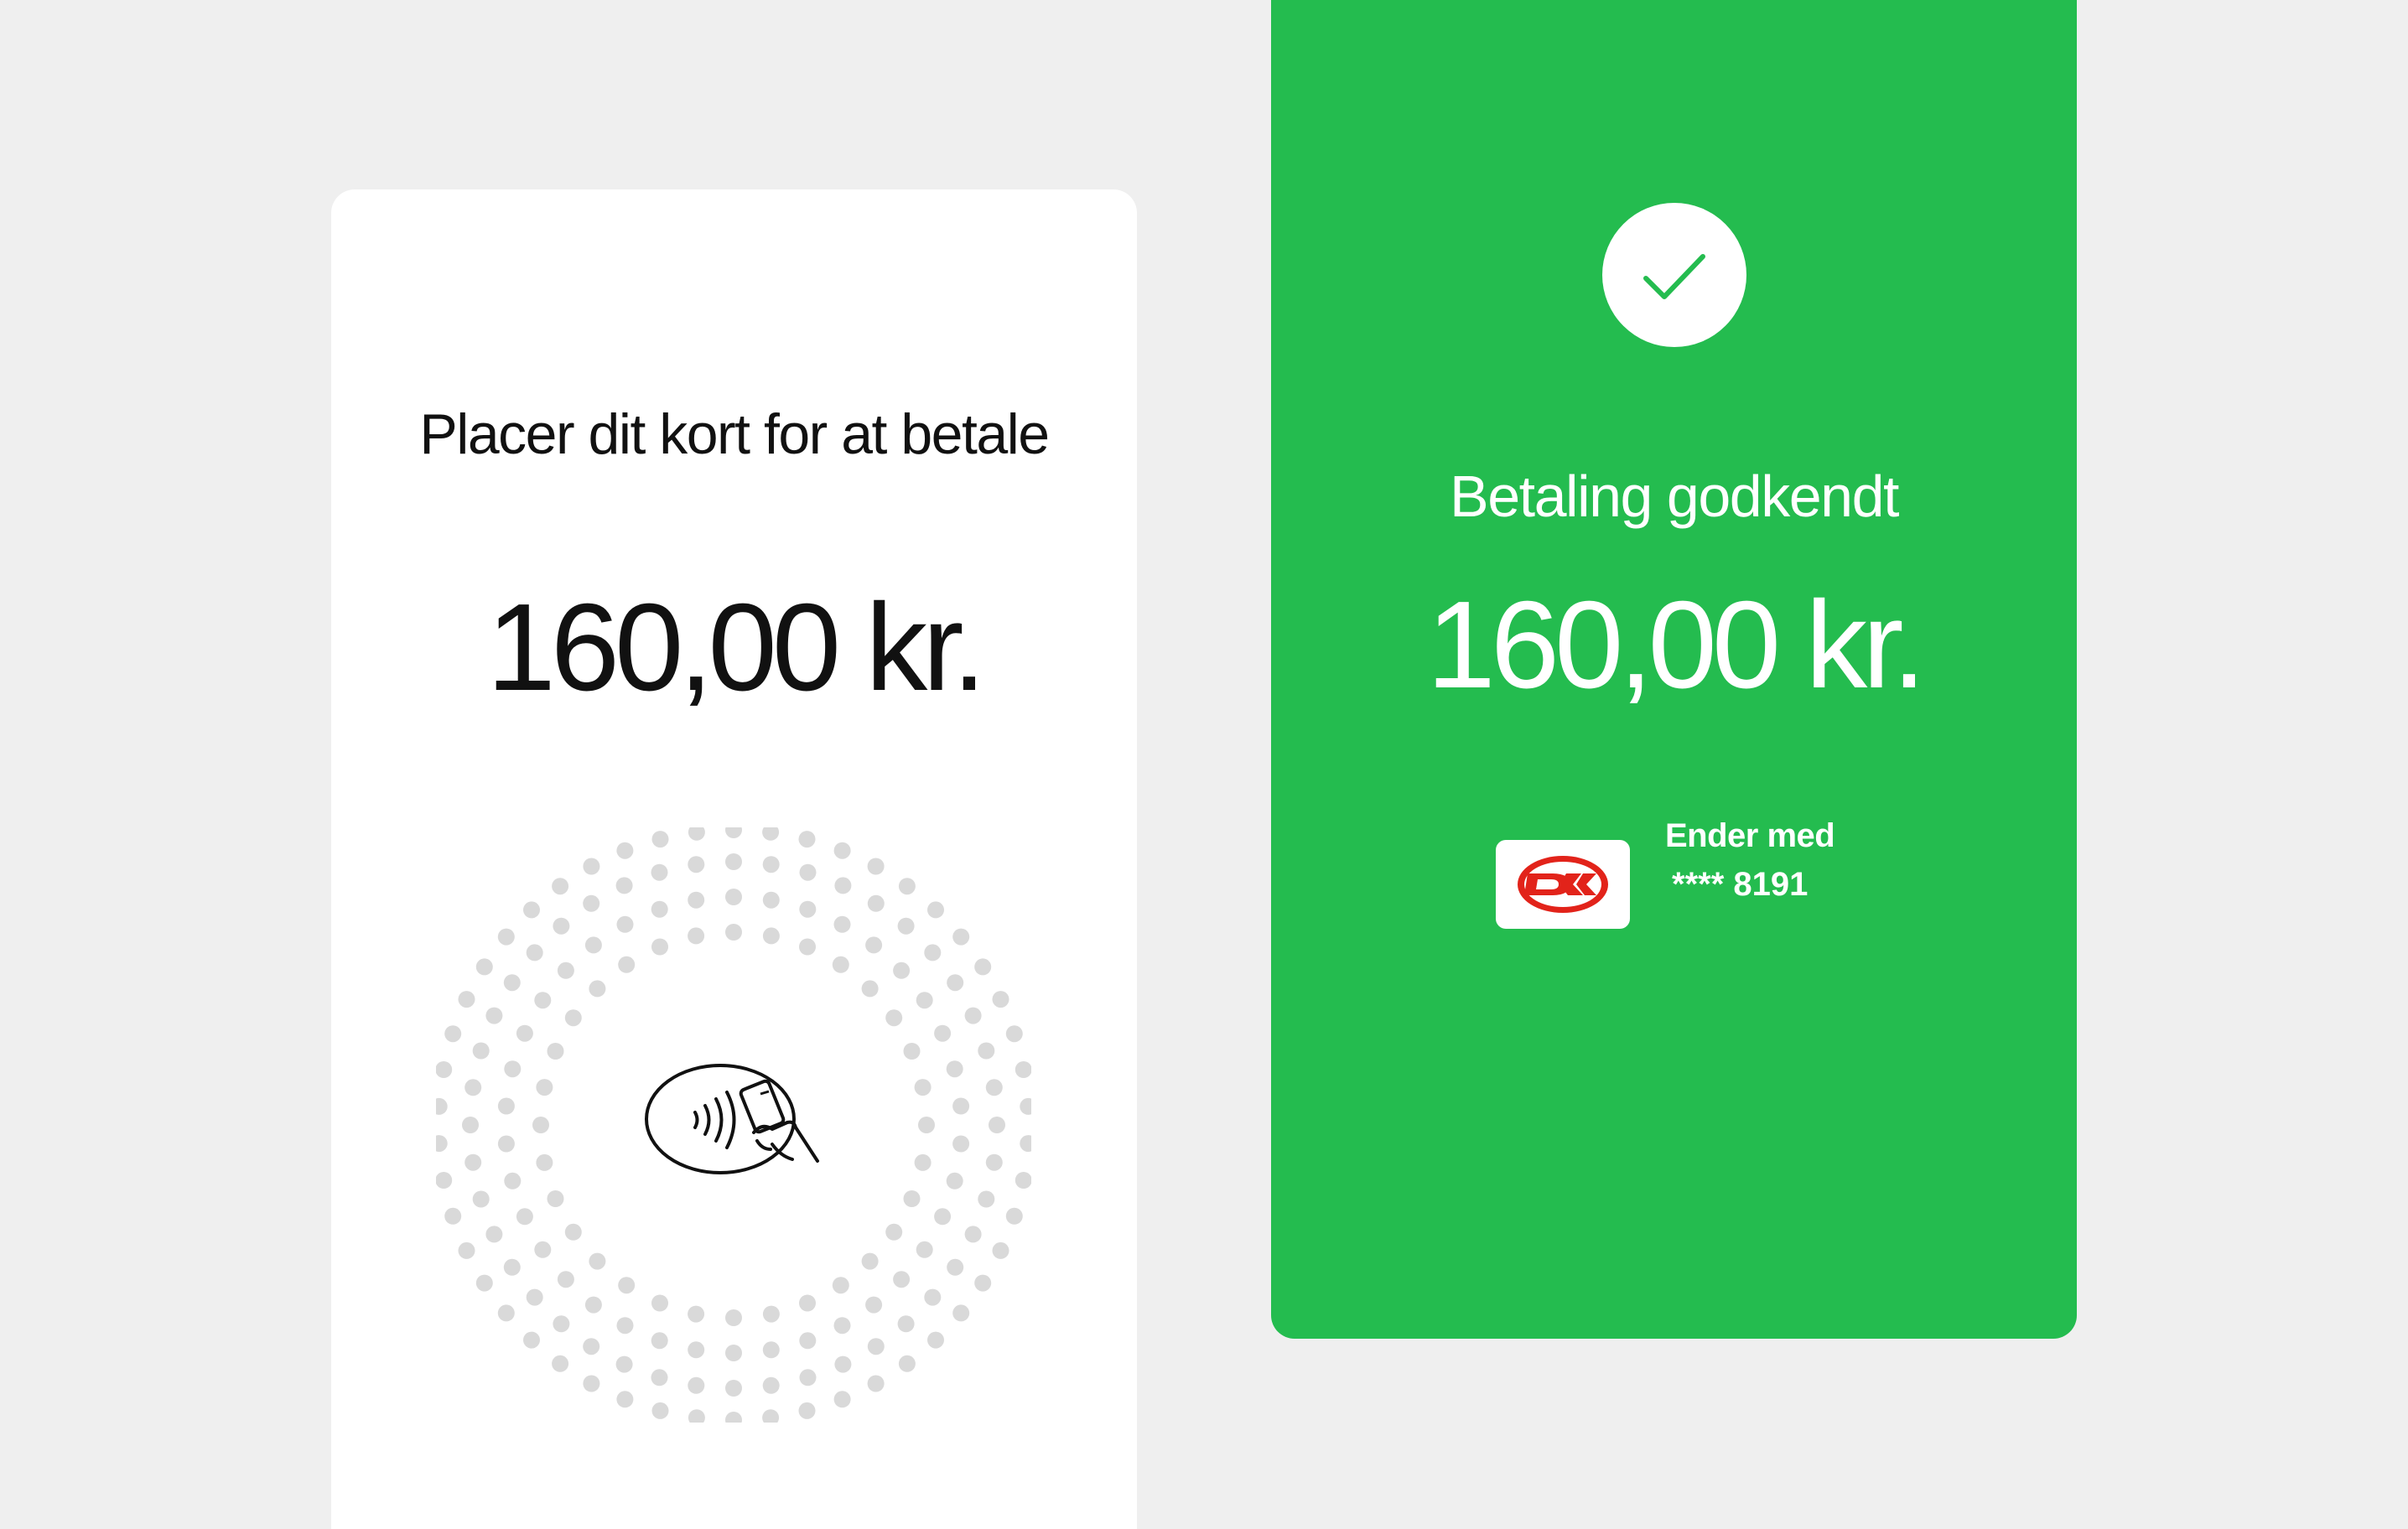  I want to click on card-ends-with-label: Ender med, so click(1750, 835).